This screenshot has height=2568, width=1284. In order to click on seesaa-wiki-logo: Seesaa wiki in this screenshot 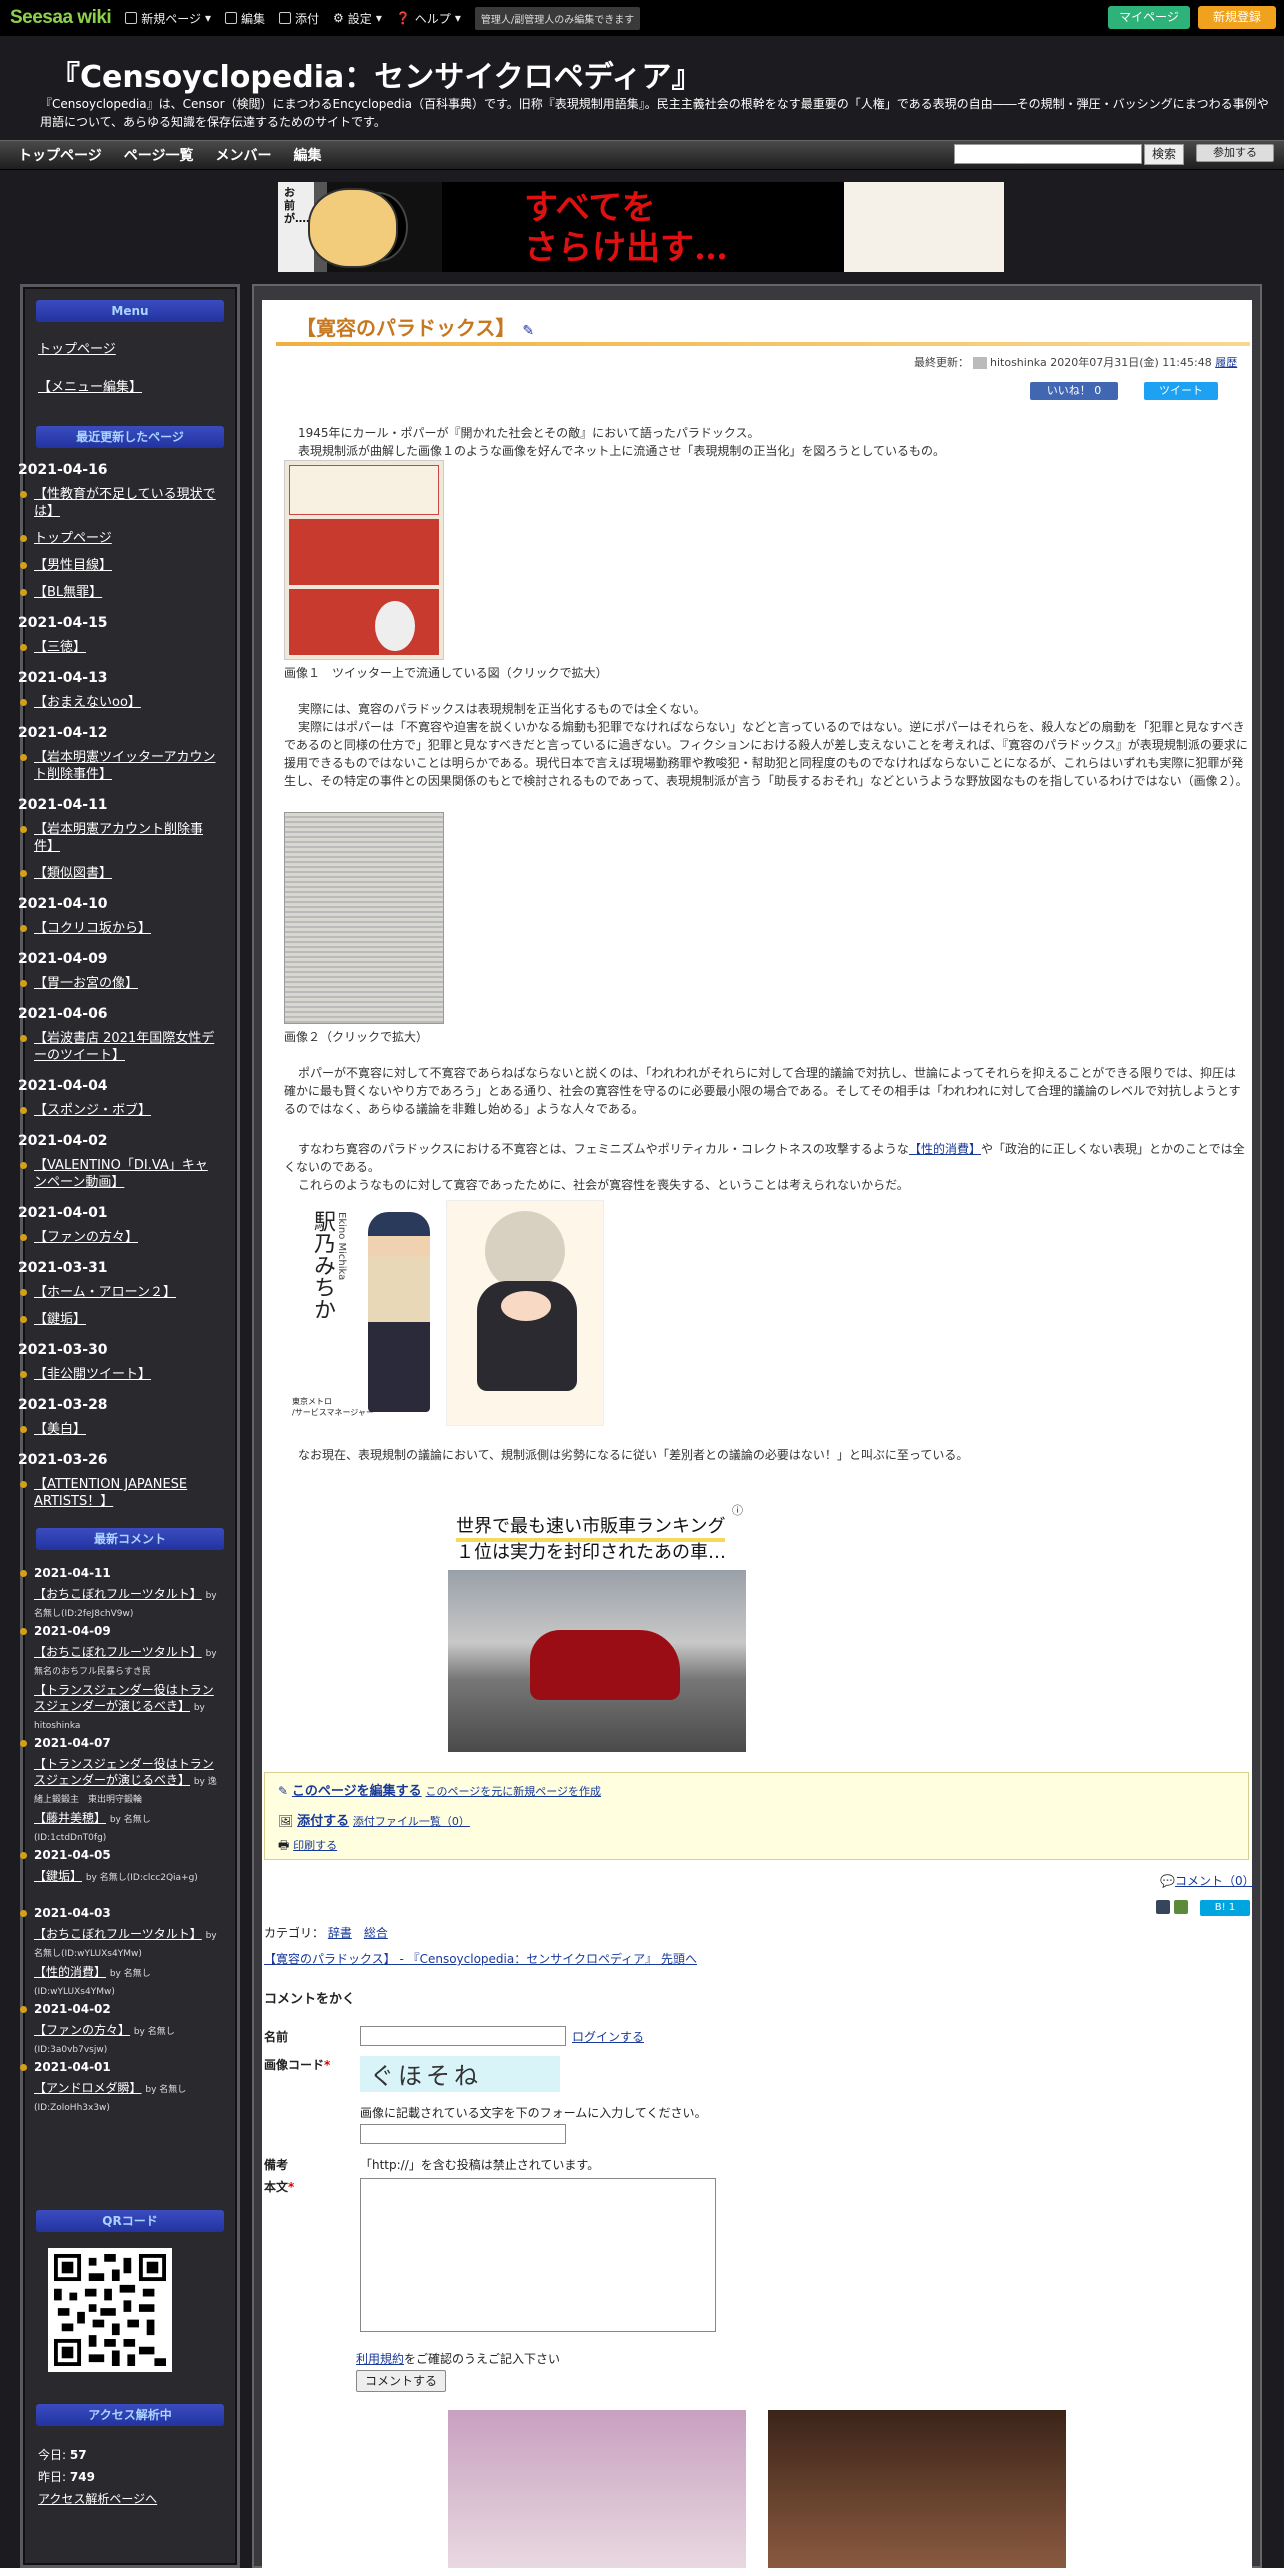, I will do `click(61, 18)`.